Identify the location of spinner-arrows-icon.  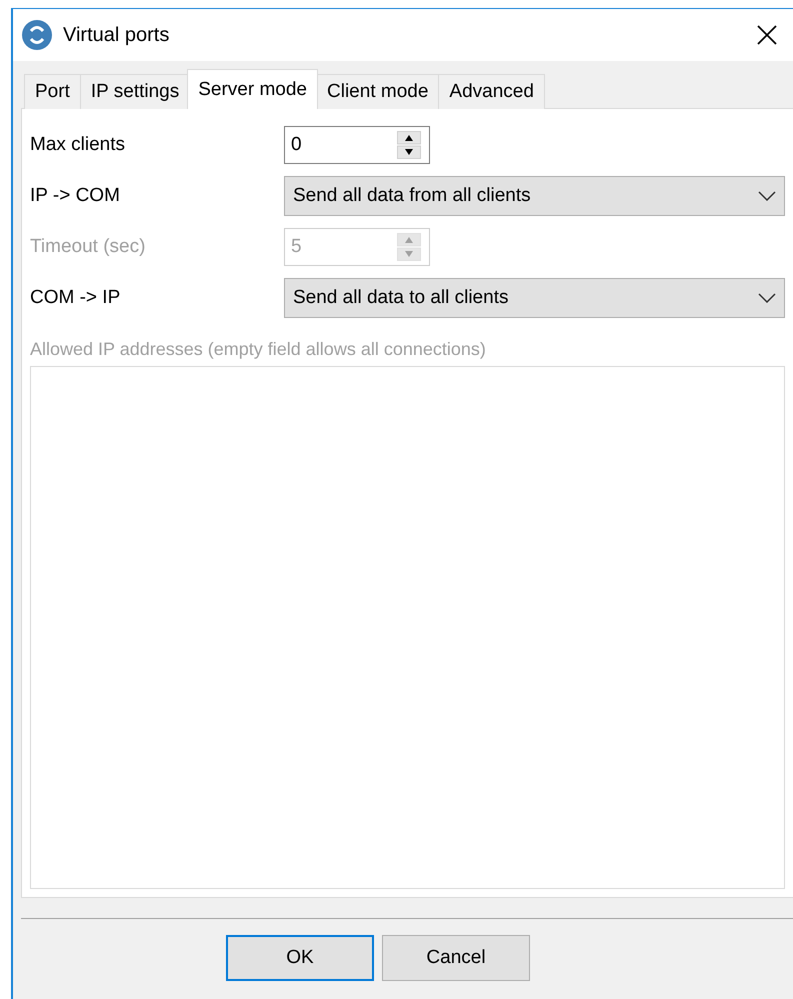
(409, 144).